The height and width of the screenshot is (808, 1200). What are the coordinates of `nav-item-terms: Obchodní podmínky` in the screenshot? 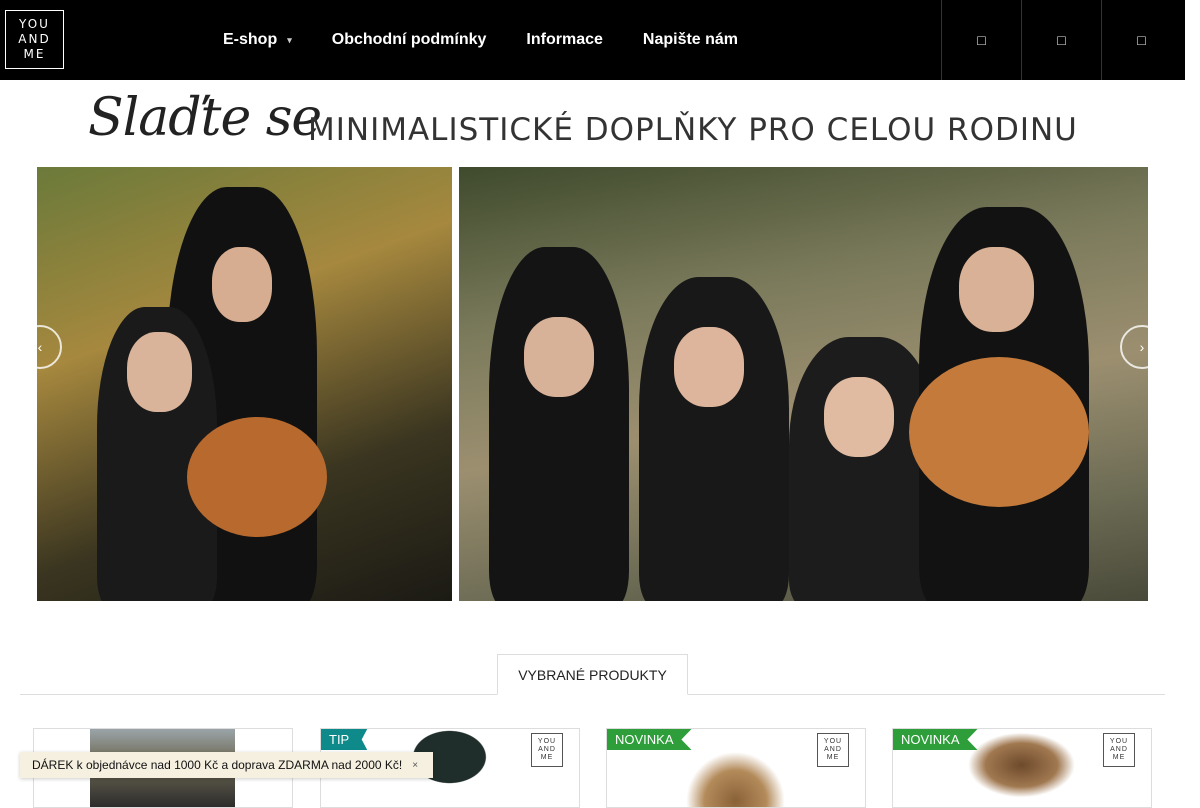 It's located at (409, 40).